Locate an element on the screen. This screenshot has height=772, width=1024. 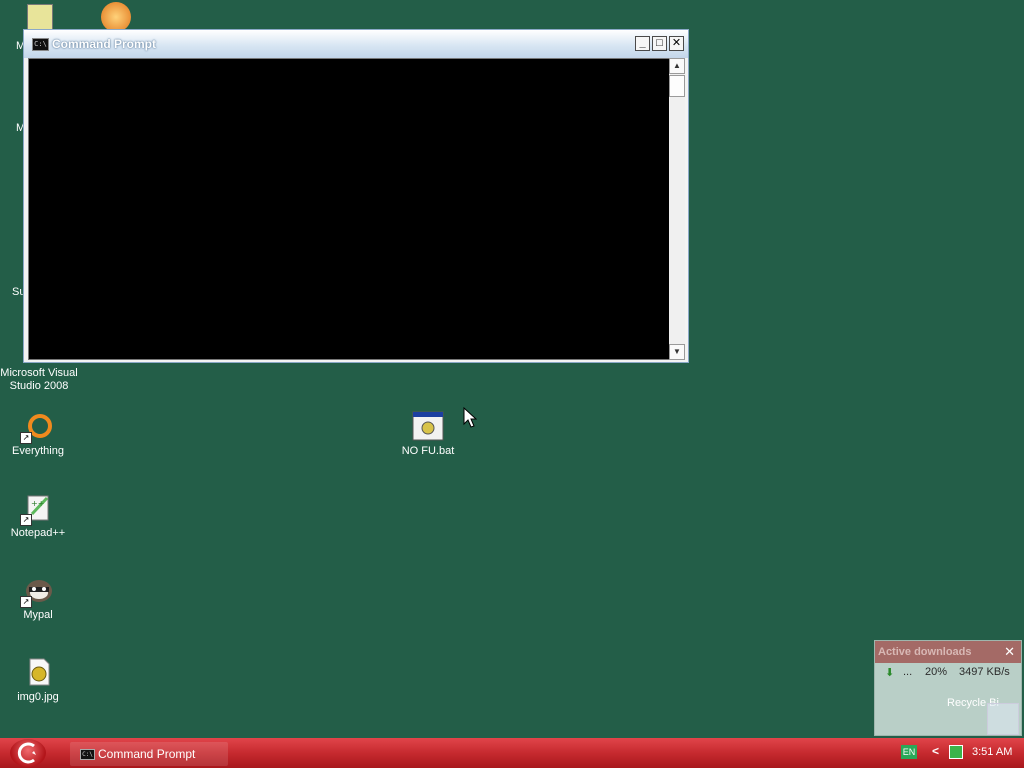
mypal-browser-icon: ↗ is located at coordinates (37, 591).